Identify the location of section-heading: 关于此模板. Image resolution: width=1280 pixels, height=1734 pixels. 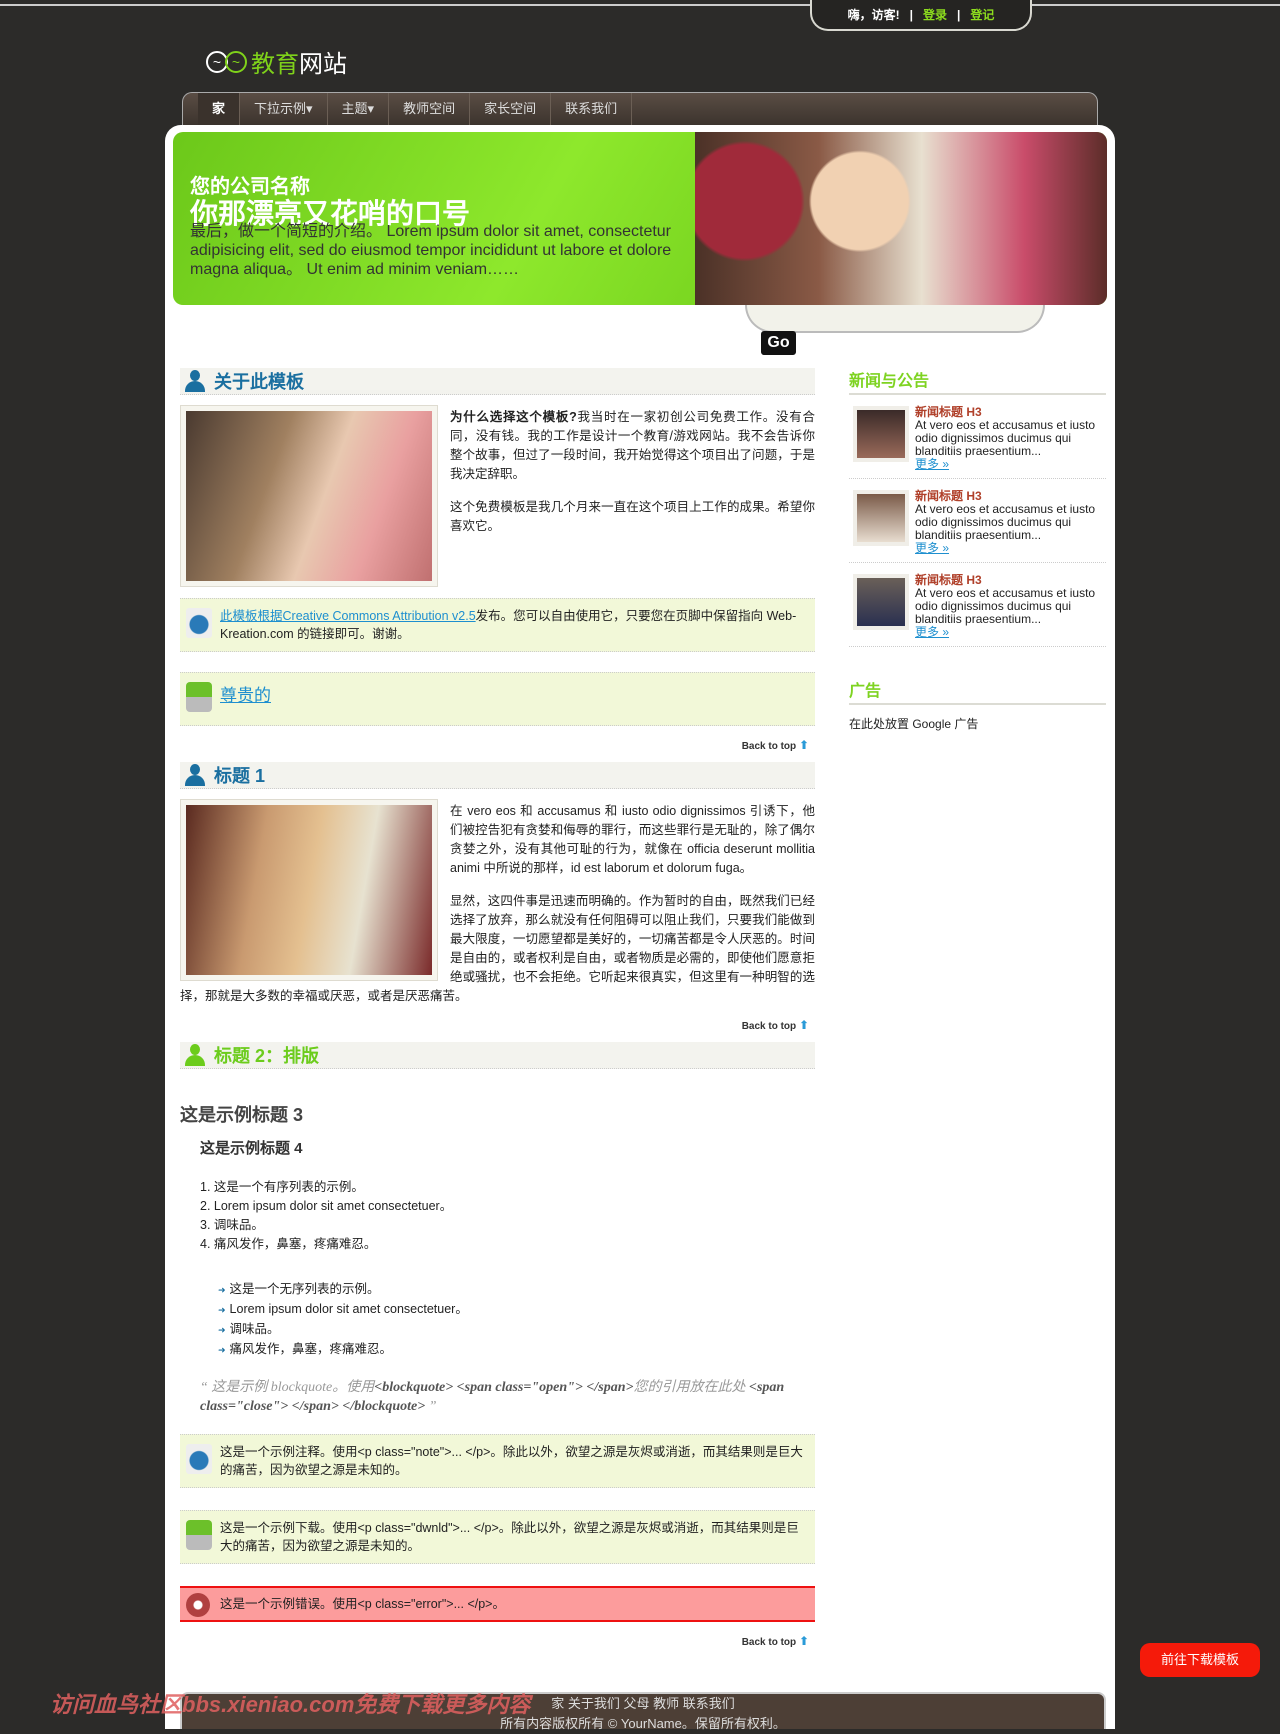
(497, 381).